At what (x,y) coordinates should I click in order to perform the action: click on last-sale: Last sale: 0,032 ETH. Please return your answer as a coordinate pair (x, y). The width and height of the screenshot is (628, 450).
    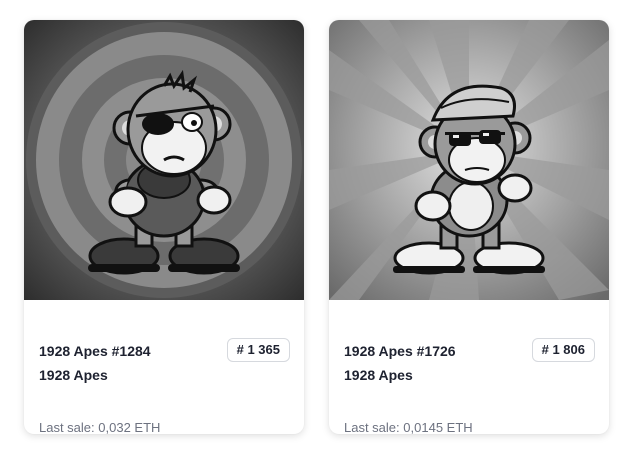
    Looking at the image, I should click on (99, 427).